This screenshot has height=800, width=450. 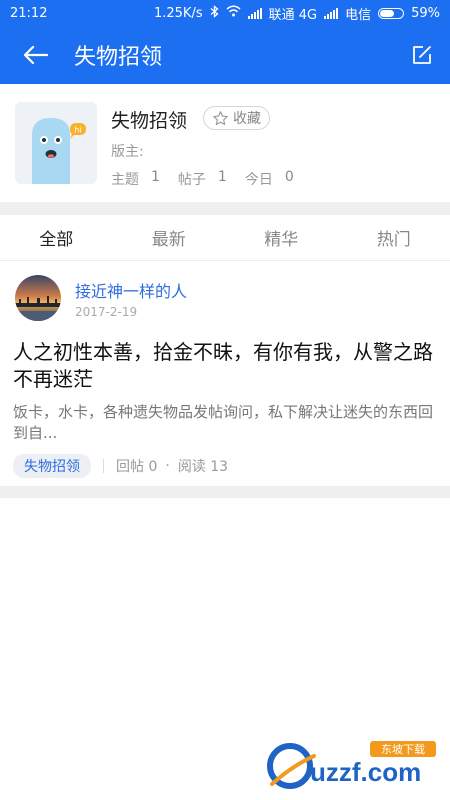 I want to click on section-divider, so click(x=225, y=208).